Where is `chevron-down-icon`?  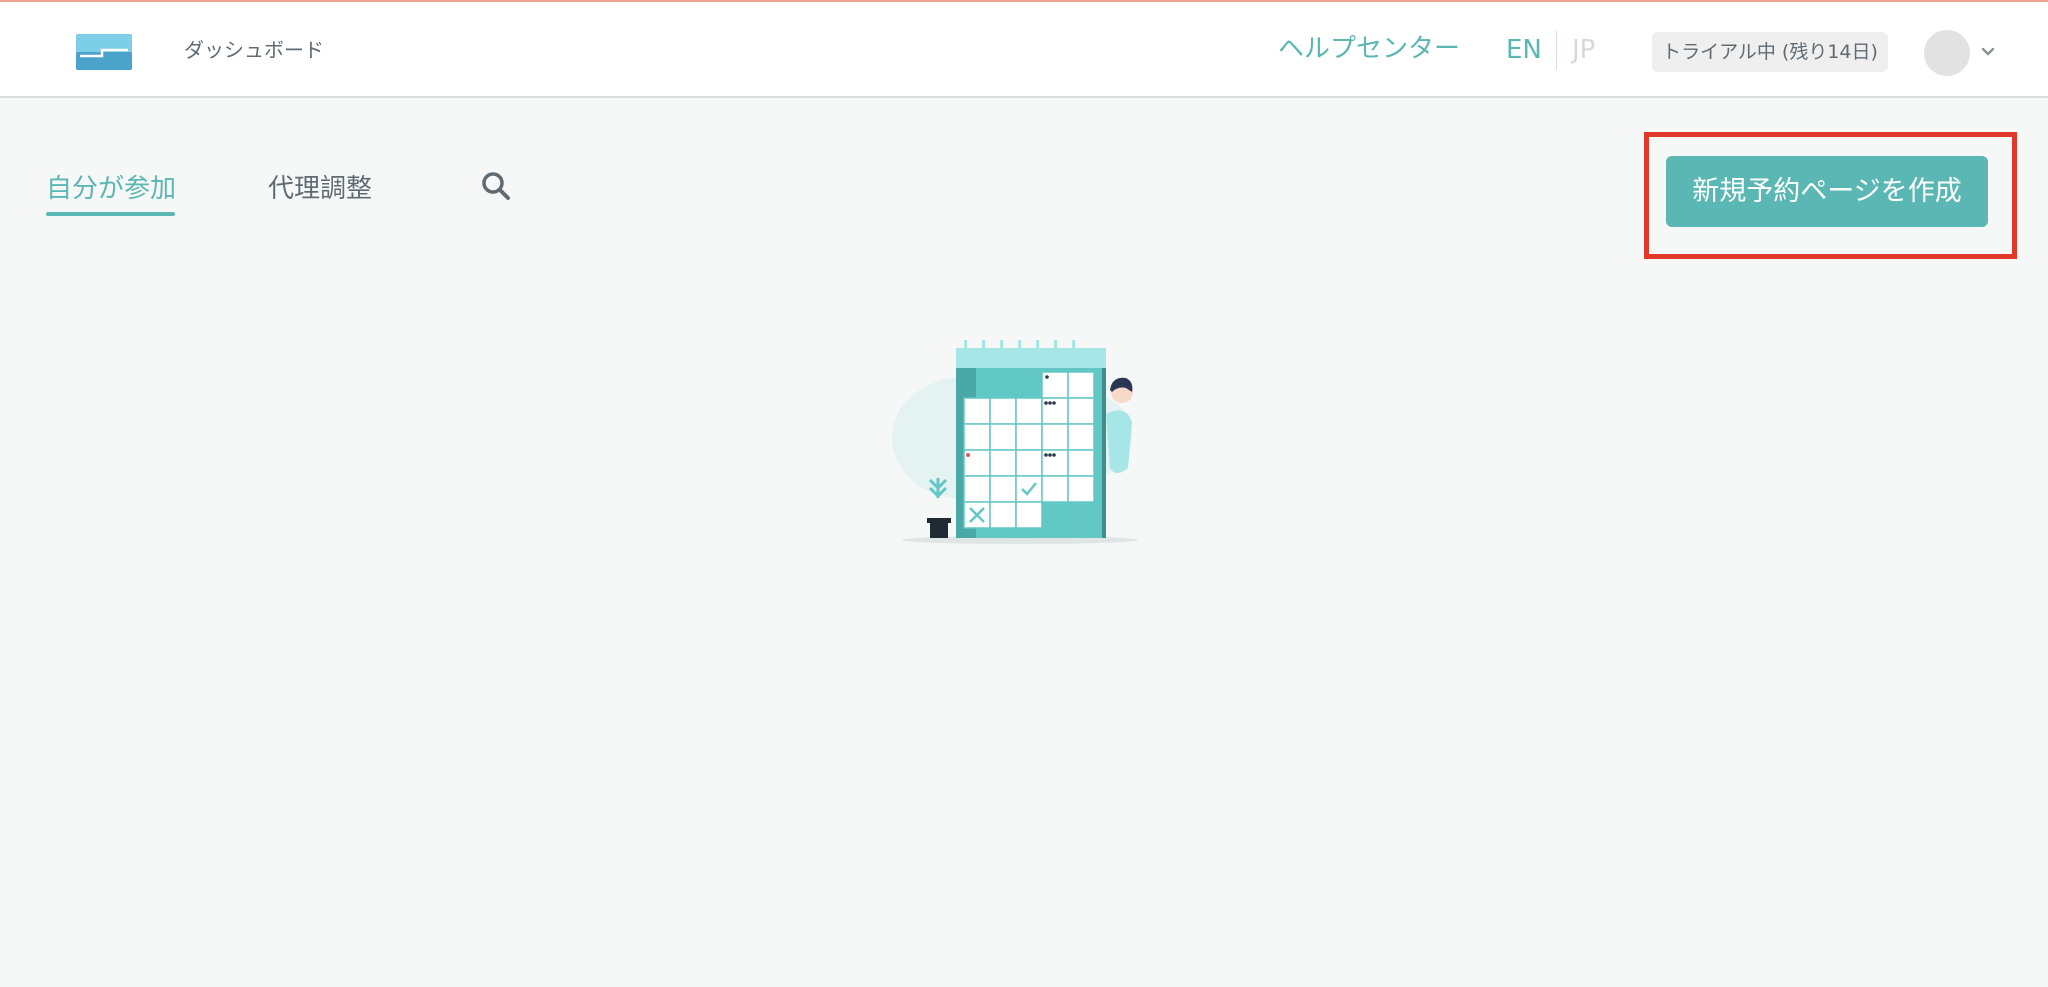
chevron-down-icon is located at coordinates (1988, 52).